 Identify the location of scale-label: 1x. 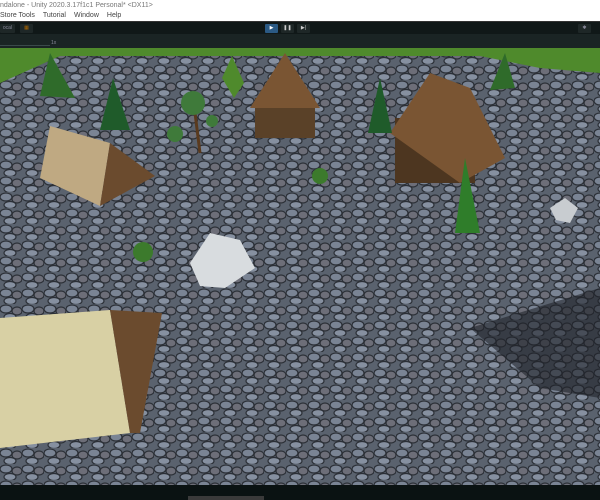
(54, 43).